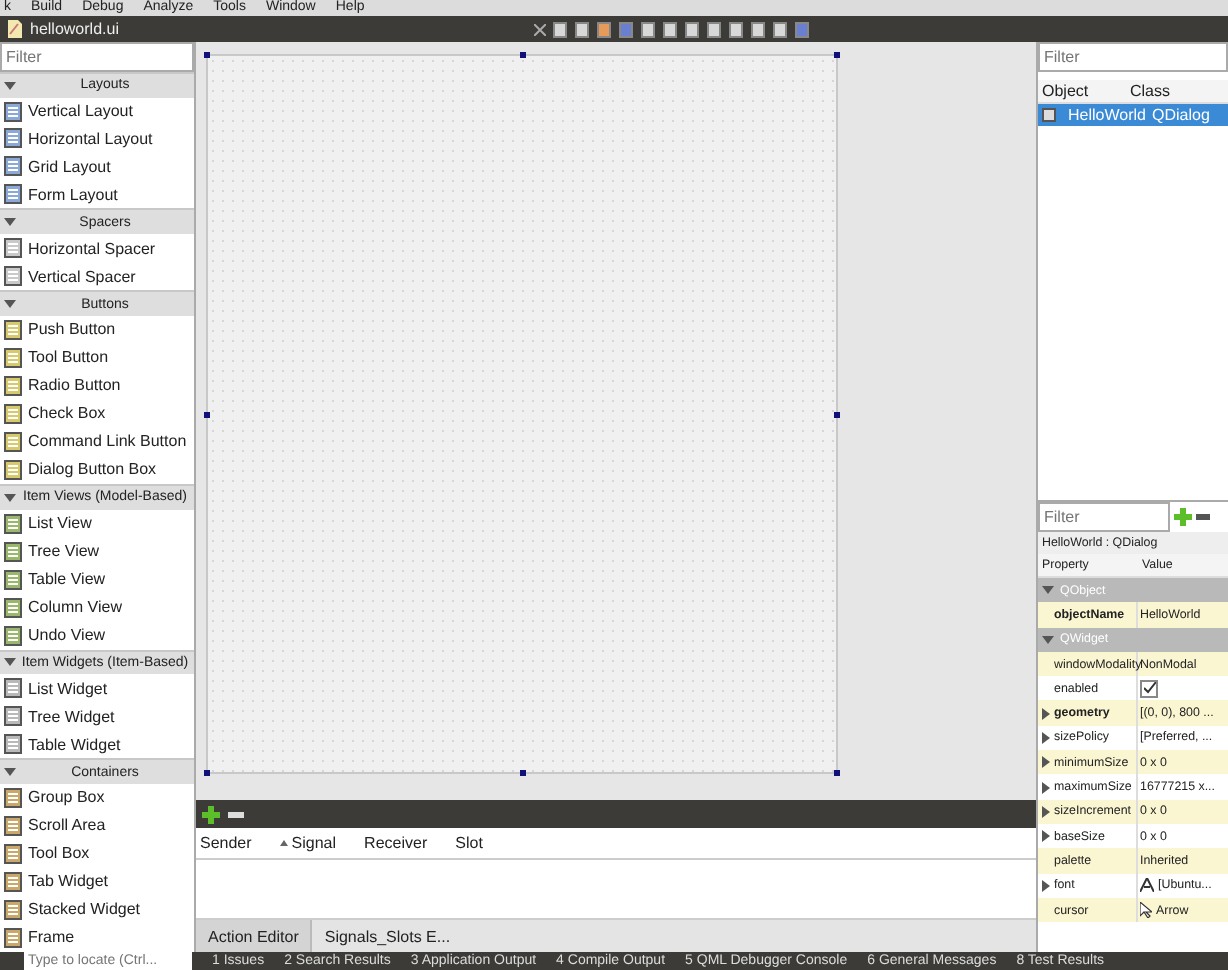 This screenshot has height=970, width=1228. What do you see at coordinates (1049, 115) in the screenshot?
I see `dialog-icon` at bounding box center [1049, 115].